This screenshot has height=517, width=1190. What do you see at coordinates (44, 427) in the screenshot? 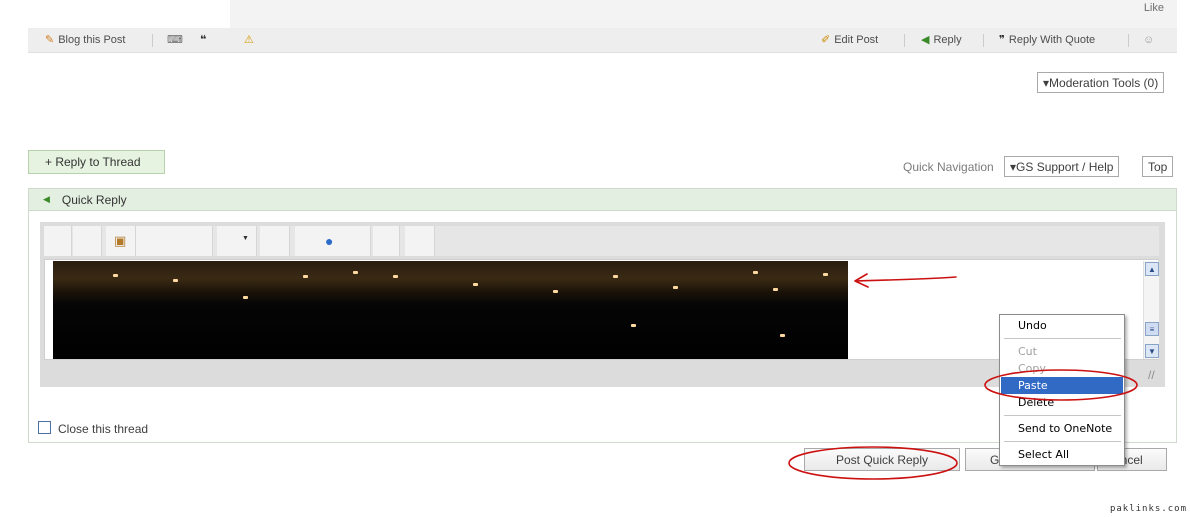
I see `close-thread-checkbox` at bounding box center [44, 427].